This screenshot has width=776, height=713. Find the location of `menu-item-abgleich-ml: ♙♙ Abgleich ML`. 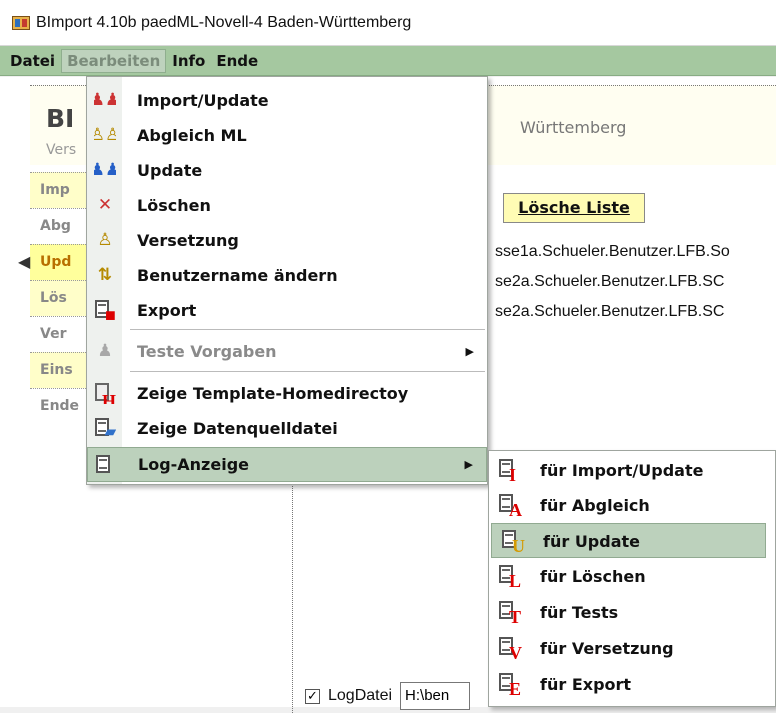

menu-item-abgleich-ml: ♙♙ Abgleich ML is located at coordinates (287, 135).